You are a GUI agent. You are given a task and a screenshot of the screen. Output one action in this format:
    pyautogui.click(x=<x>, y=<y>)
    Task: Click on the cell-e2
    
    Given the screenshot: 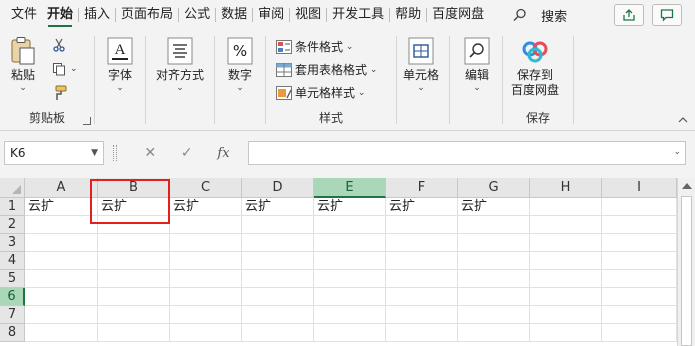 What is the action you would take?
    pyautogui.click(x=350, y=225)
    